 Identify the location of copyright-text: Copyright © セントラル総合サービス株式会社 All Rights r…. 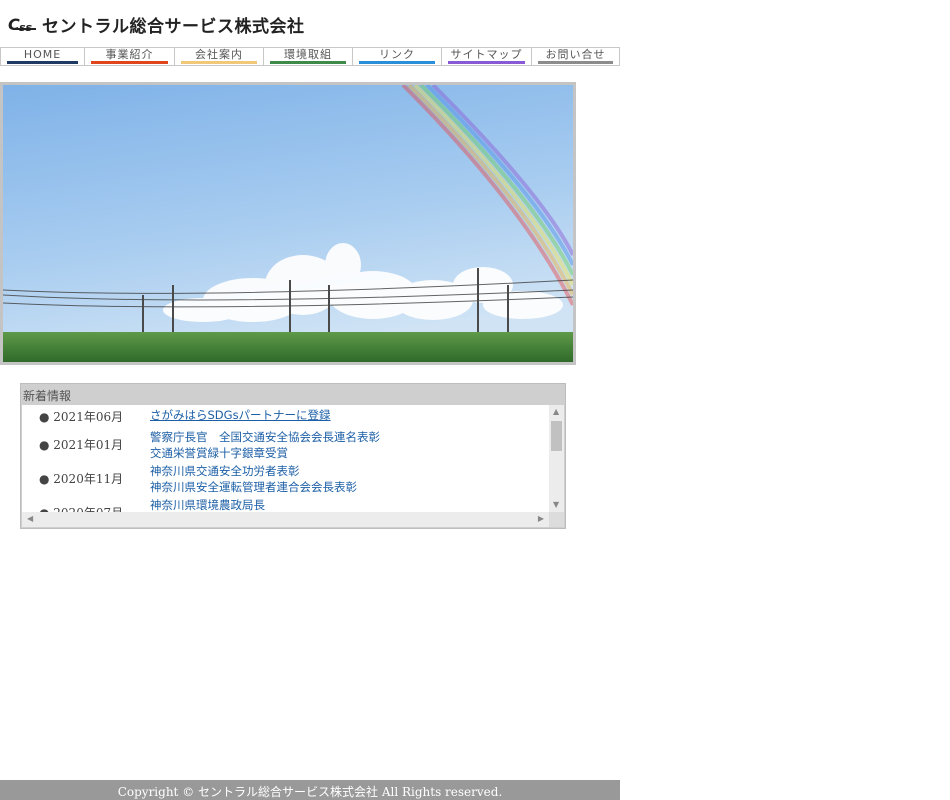
(310, 792).